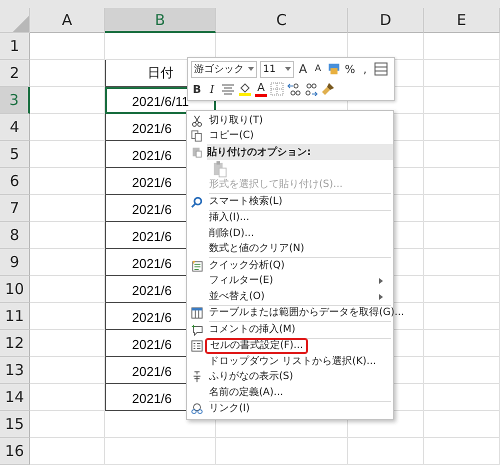  Describe the element at coordinates (15, 73) in the screenshot. I see `row-header: 2` at that location.